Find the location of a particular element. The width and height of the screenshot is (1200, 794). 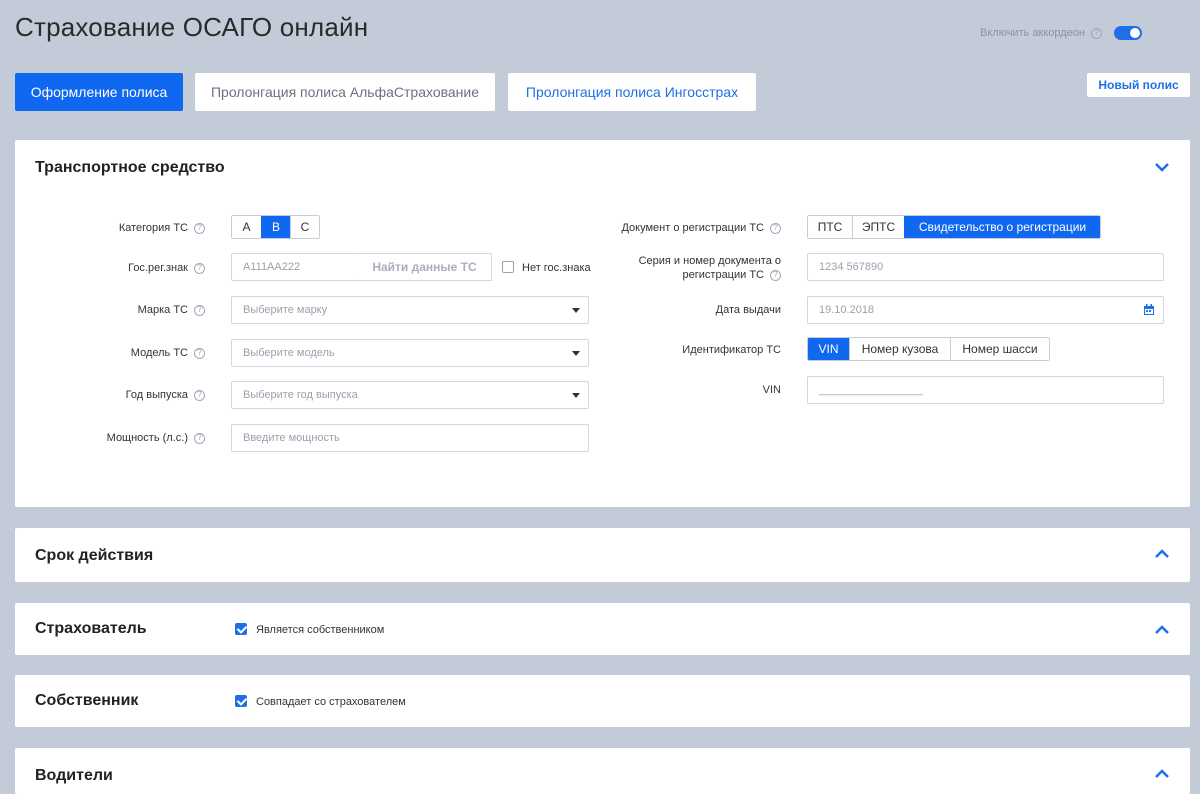

vin-label: VIN is located at coordinates (771, 390).